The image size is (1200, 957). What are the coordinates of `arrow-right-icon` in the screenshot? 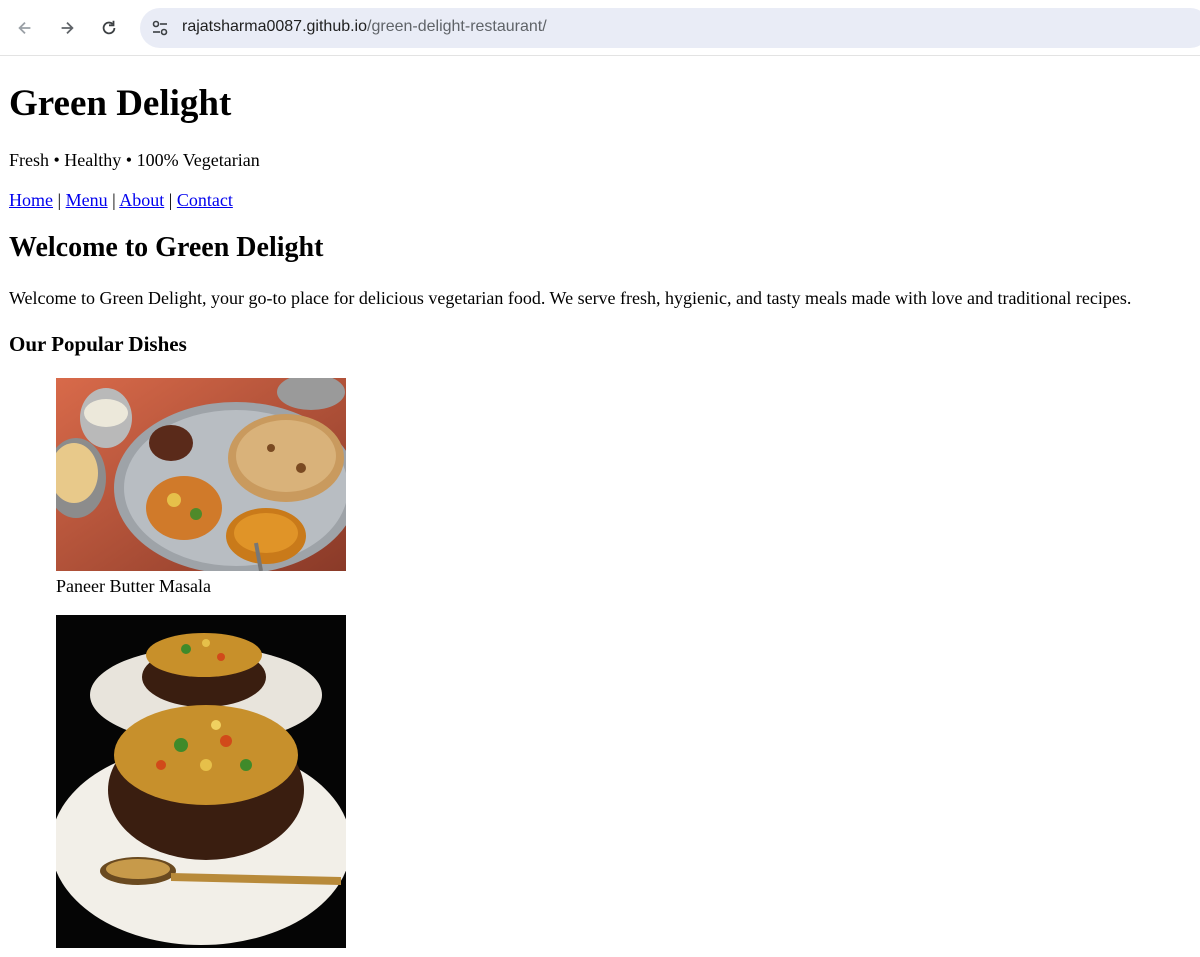 It's located at (67, 28).